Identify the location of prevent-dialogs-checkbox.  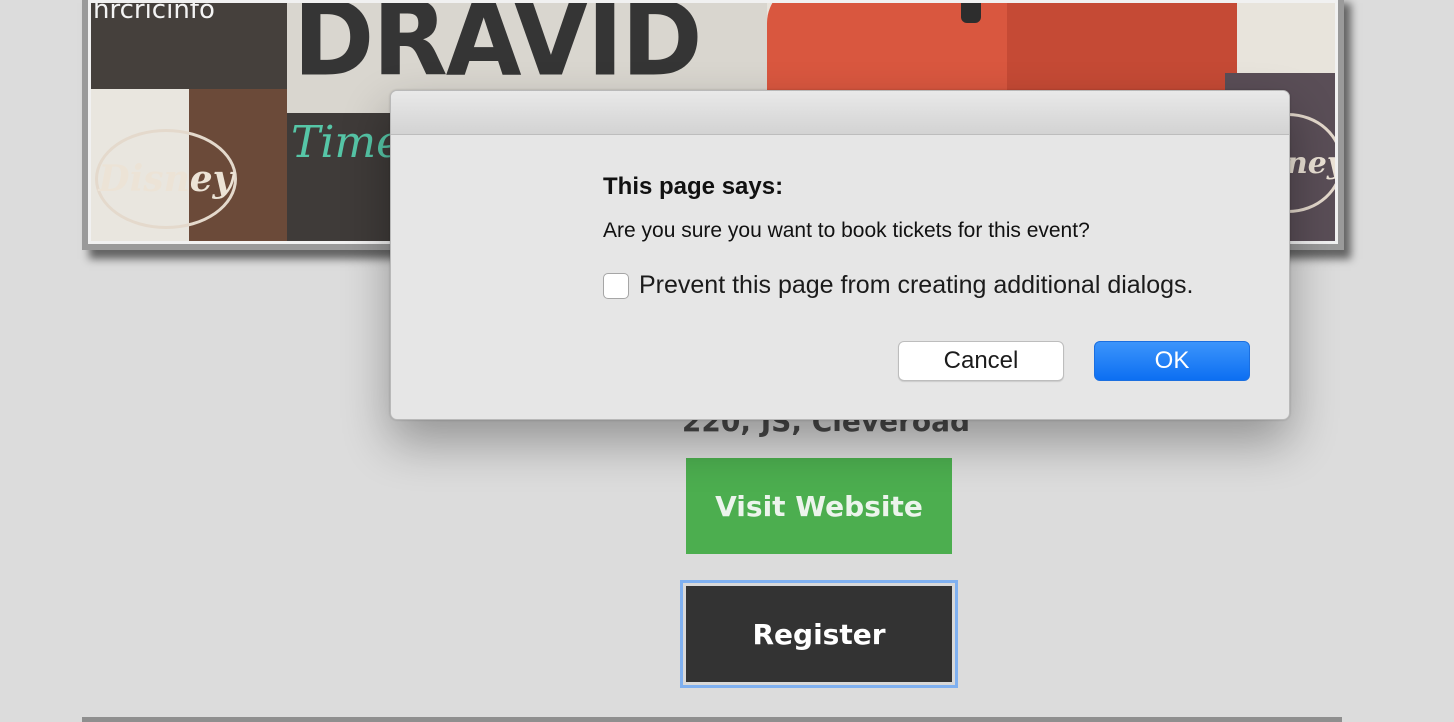
(616, 285).